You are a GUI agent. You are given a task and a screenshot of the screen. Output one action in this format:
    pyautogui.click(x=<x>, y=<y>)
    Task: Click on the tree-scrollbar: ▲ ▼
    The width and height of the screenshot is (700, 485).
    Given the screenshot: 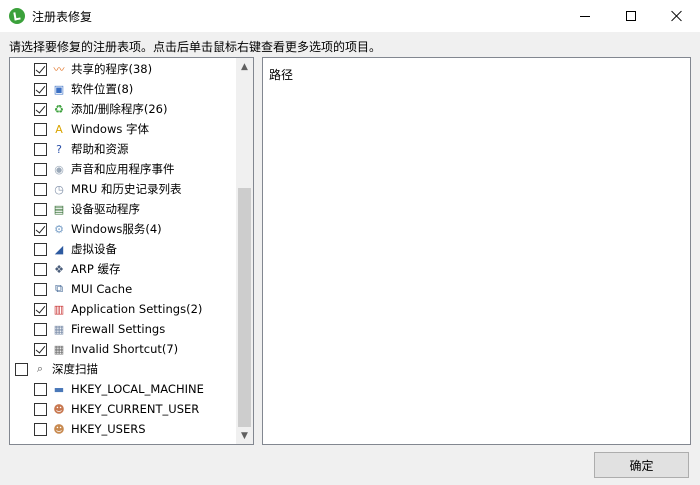 What is the action you would take?
    pyautogui.click(x=244, y=251)
    